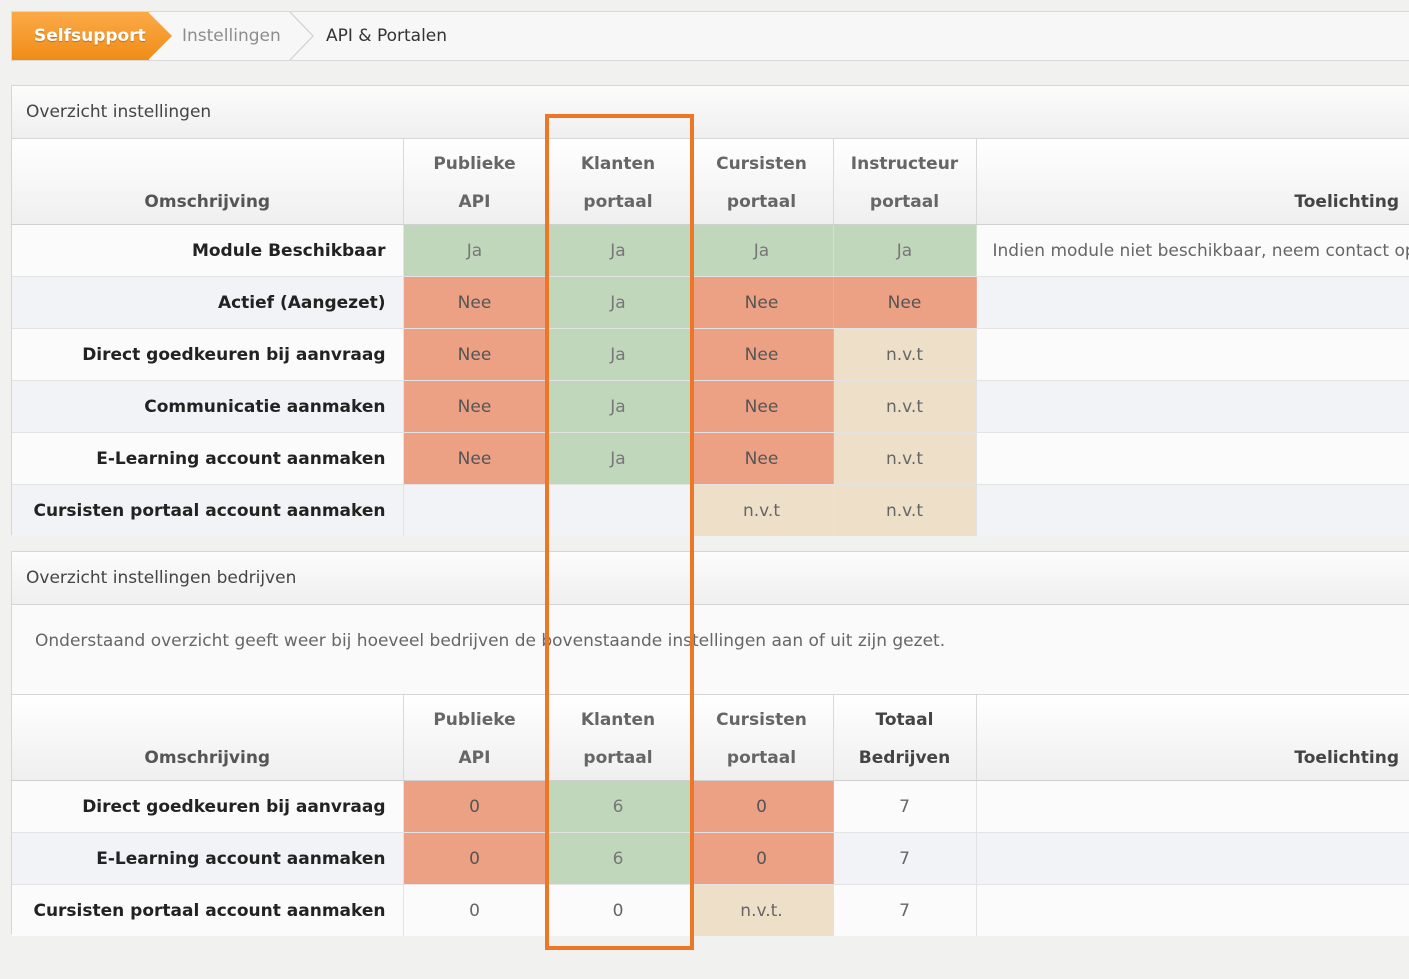 The image size is (1409, 979). Describe the element at coordinates (80, 36) in the screenshot. I see `breadcrumb-home-link: Selfsupport` at that location.